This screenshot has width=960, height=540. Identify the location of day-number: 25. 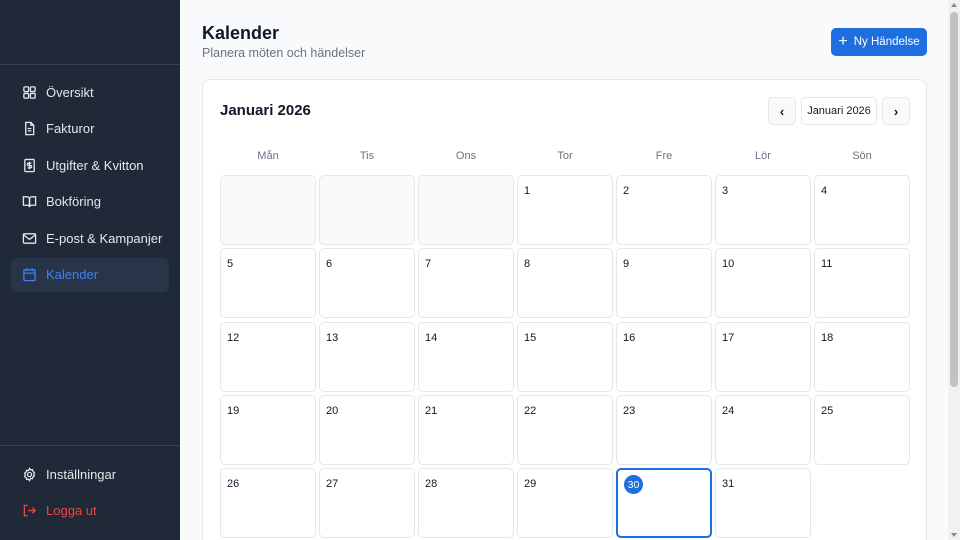
(827, 410).